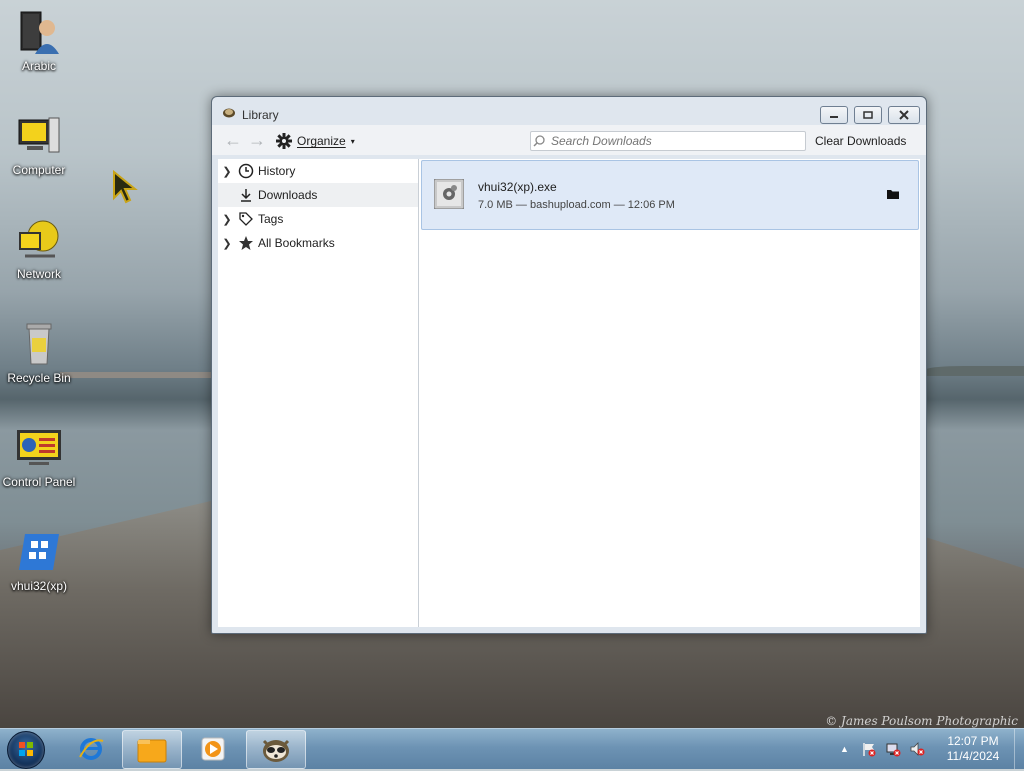 This screenshot has width=1024, height=771. Describe the element at coordinates (321, 141) in the screenshot. I see `organize-label: Organize` at that location.